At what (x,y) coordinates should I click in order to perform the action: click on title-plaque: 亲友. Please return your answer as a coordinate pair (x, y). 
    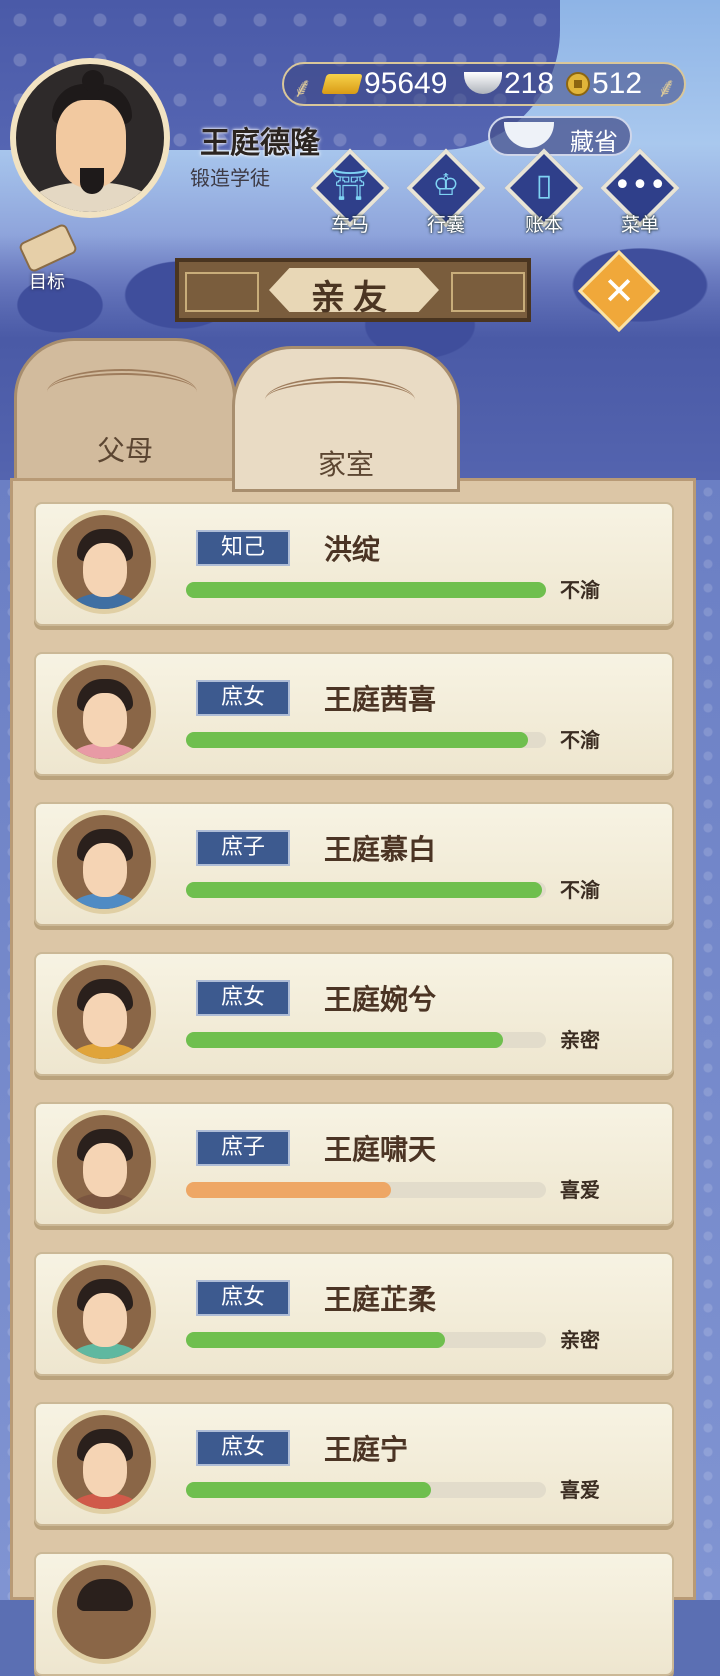
    Looking at the image, I should click on (353, 290).